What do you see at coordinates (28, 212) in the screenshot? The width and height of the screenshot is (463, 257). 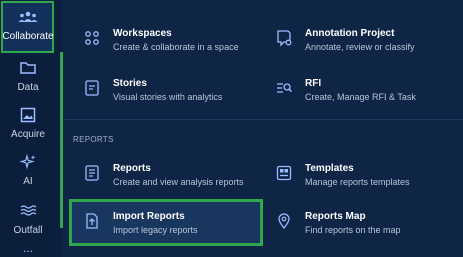 I see `waves-icon` at bounding box center [28, 212].